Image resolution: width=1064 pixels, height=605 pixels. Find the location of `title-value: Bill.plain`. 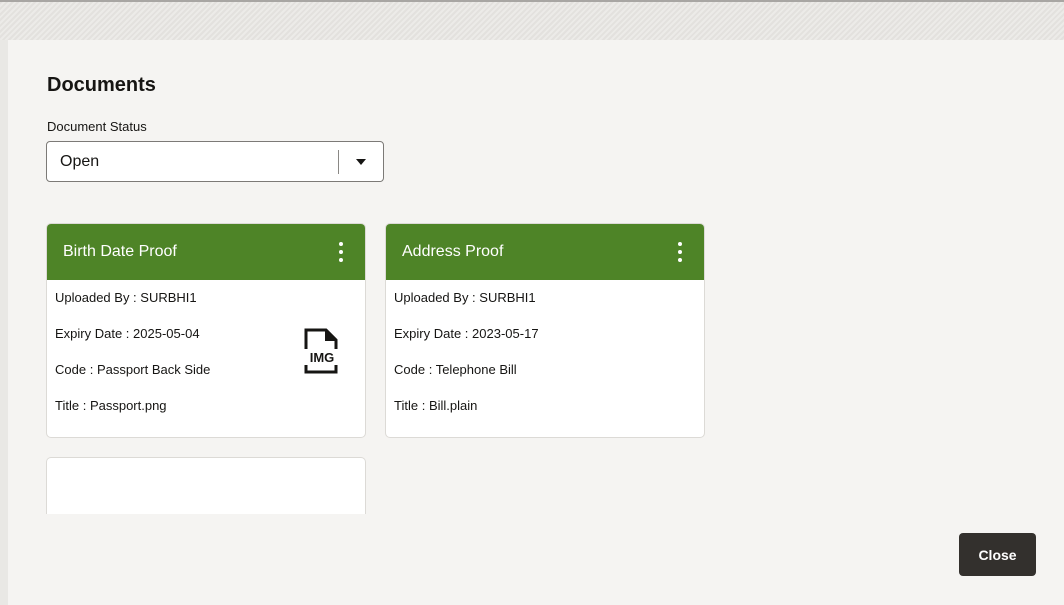

title-value: Bill.plain is located at coordinates (453, 405).